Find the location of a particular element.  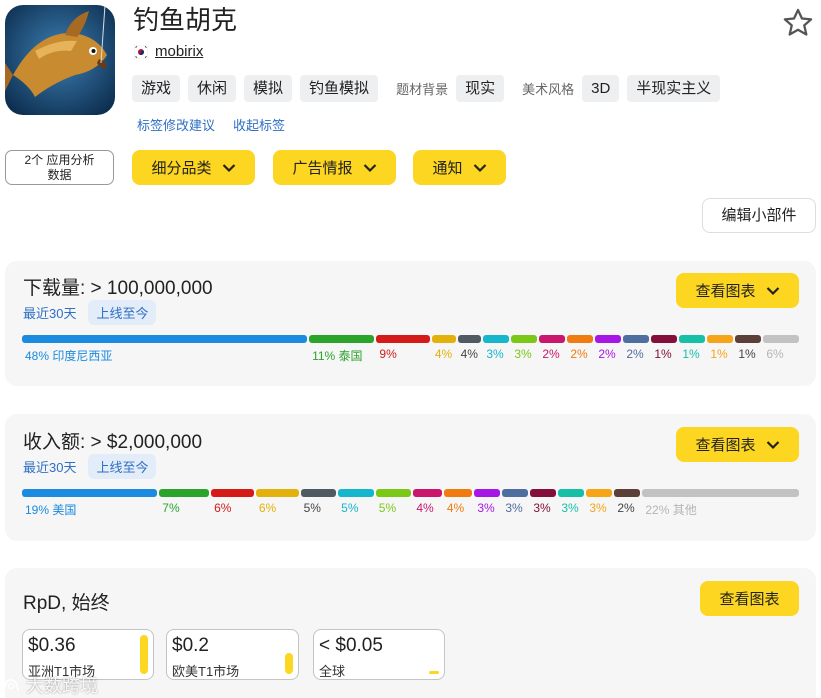

app-analysis-button: 2个 应用分析 数据 is located at coordinates (59, 167).